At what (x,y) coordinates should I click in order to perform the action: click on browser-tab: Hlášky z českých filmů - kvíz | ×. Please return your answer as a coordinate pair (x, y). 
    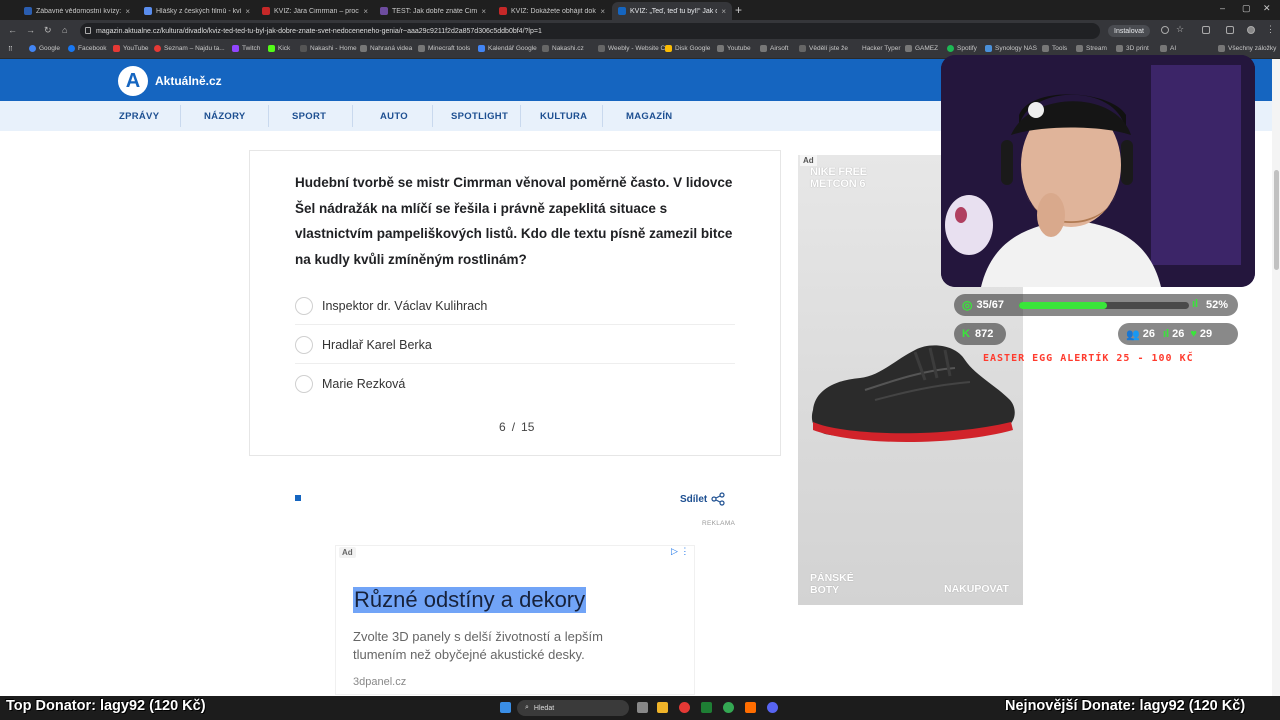
    Looking at the image, I should click on (197, 11).